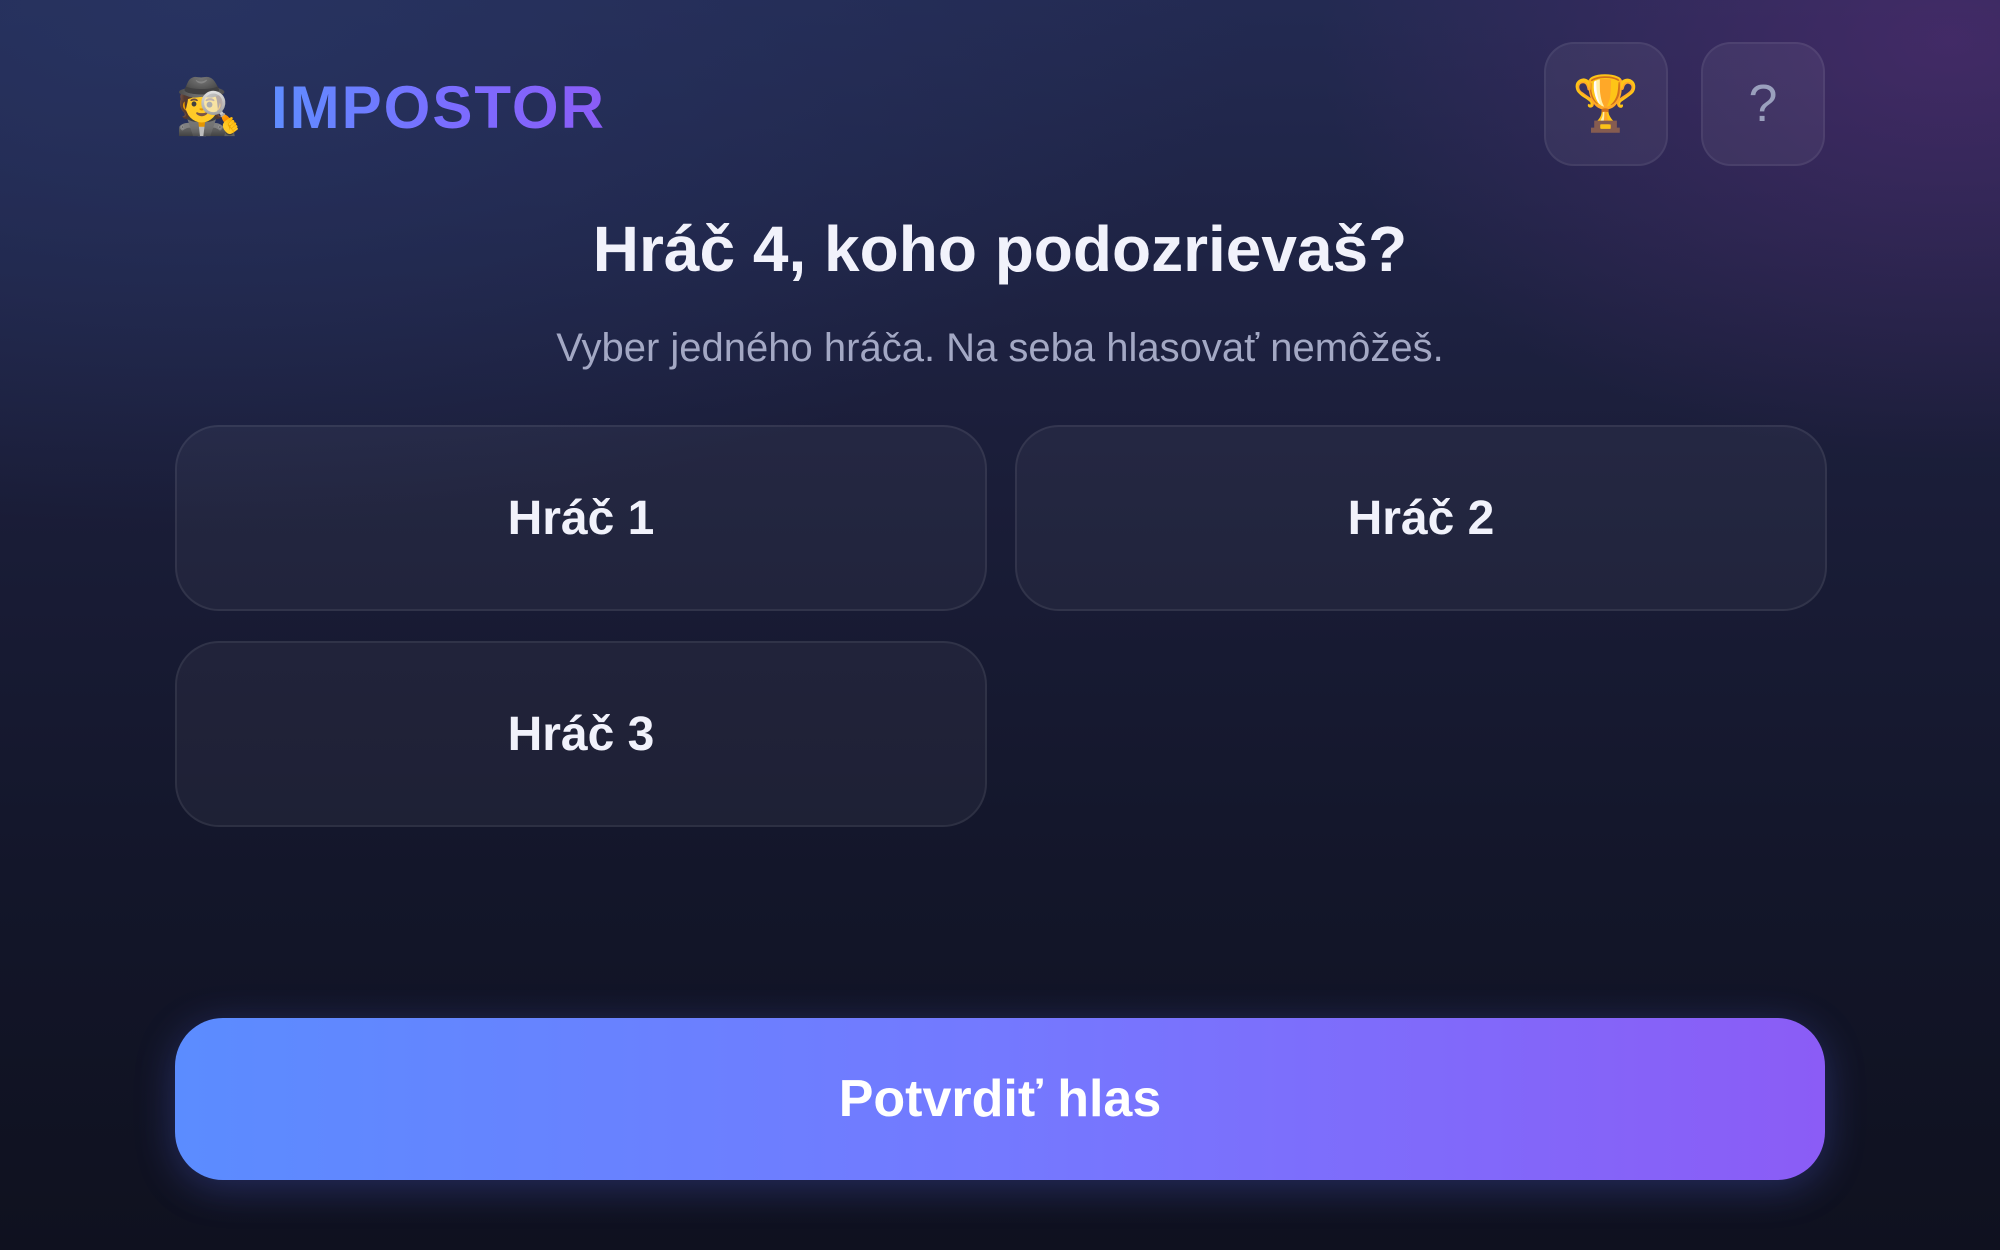 The height and width of the screenshot is (1250, 2000). Describe the element at coordinates (581, 518) in the screenshot. I see `player-option-1: Hráč 1` at that location.